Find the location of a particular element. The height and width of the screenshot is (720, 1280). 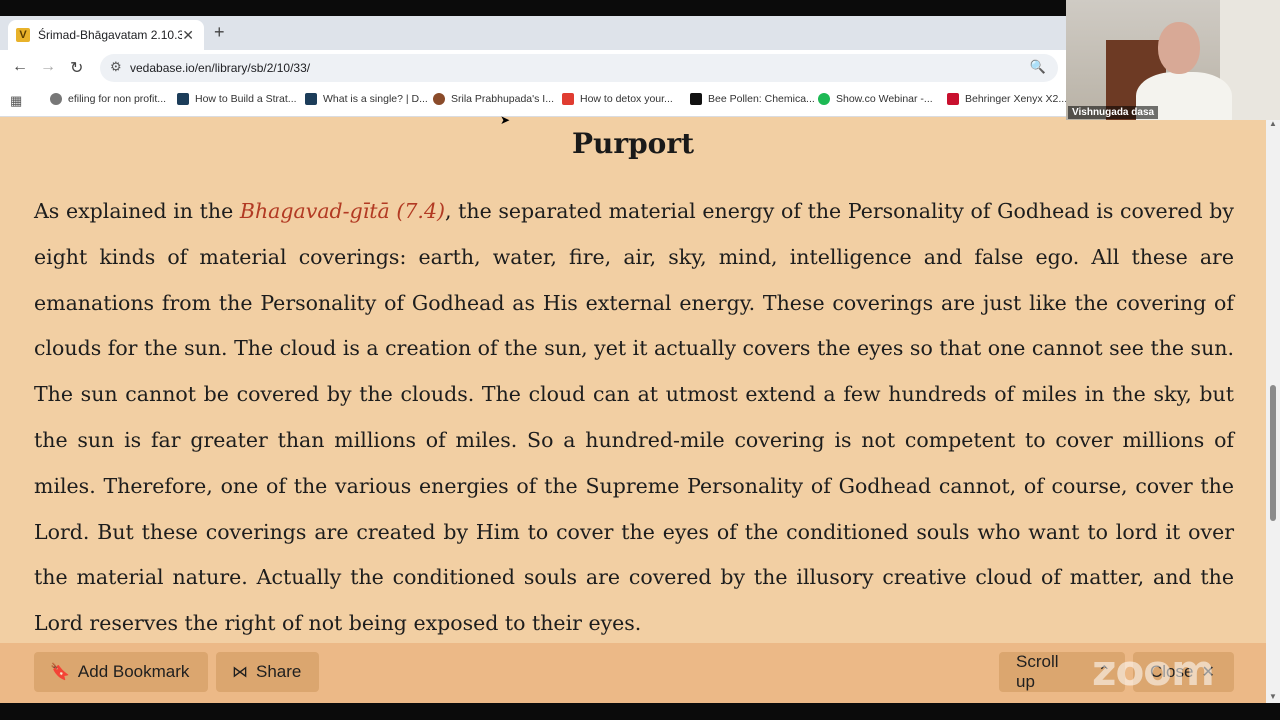

zoom-watermark: zoom is located at coordinates (1153, 670).